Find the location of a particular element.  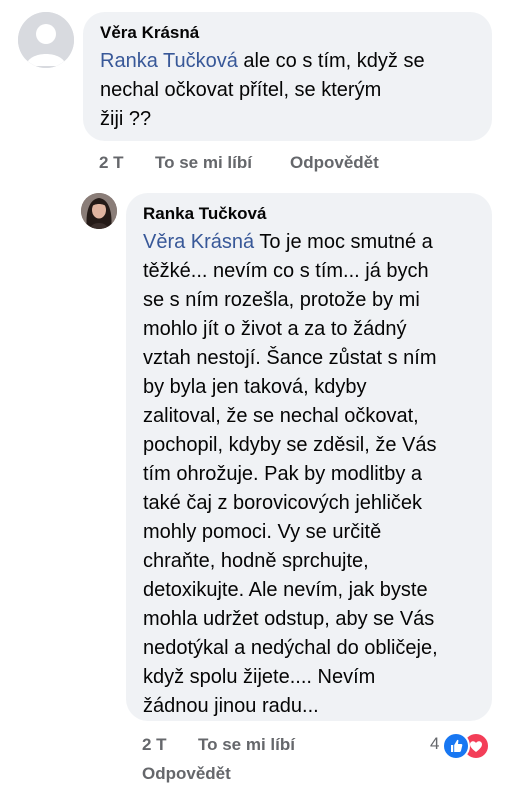

reaction-count: 4 is located at coordinates (435, 743).